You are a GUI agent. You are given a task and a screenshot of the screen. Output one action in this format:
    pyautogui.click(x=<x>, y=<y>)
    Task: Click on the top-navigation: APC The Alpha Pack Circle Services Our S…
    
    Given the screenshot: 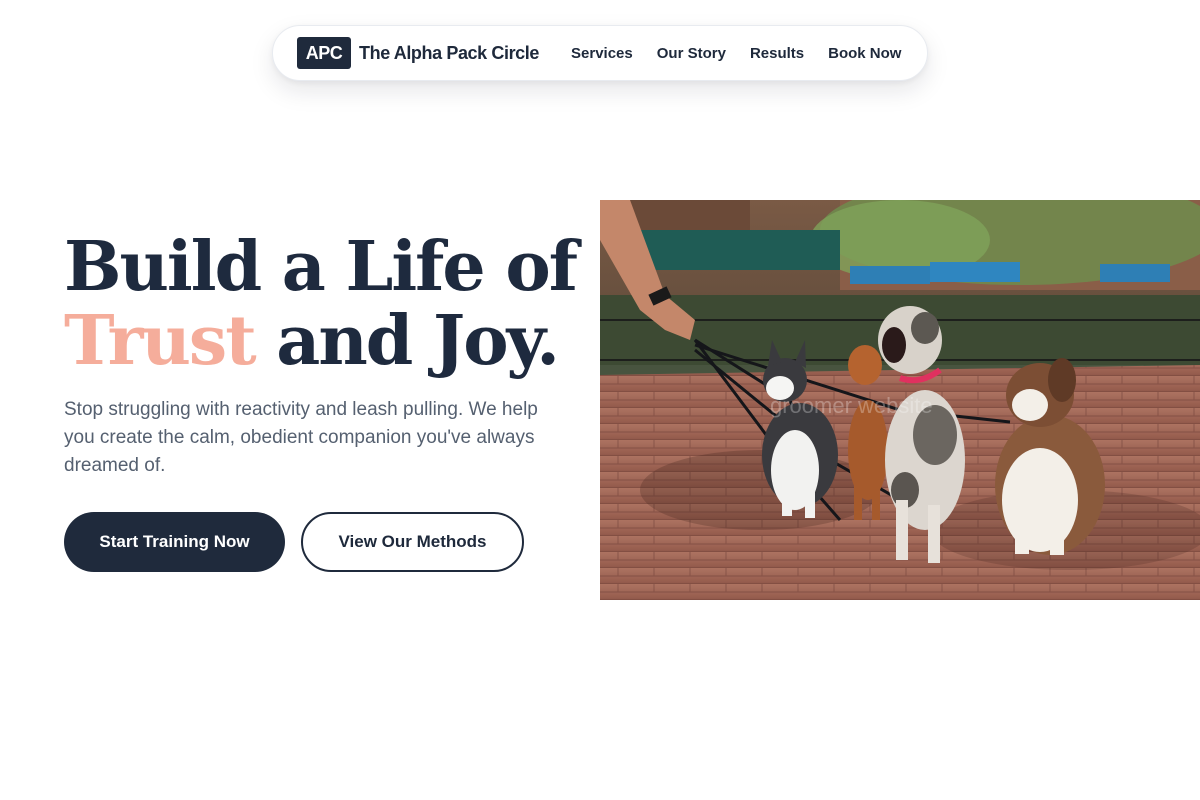 What is the action you would take?
    pyautogui.click(x=600, y=53)
    